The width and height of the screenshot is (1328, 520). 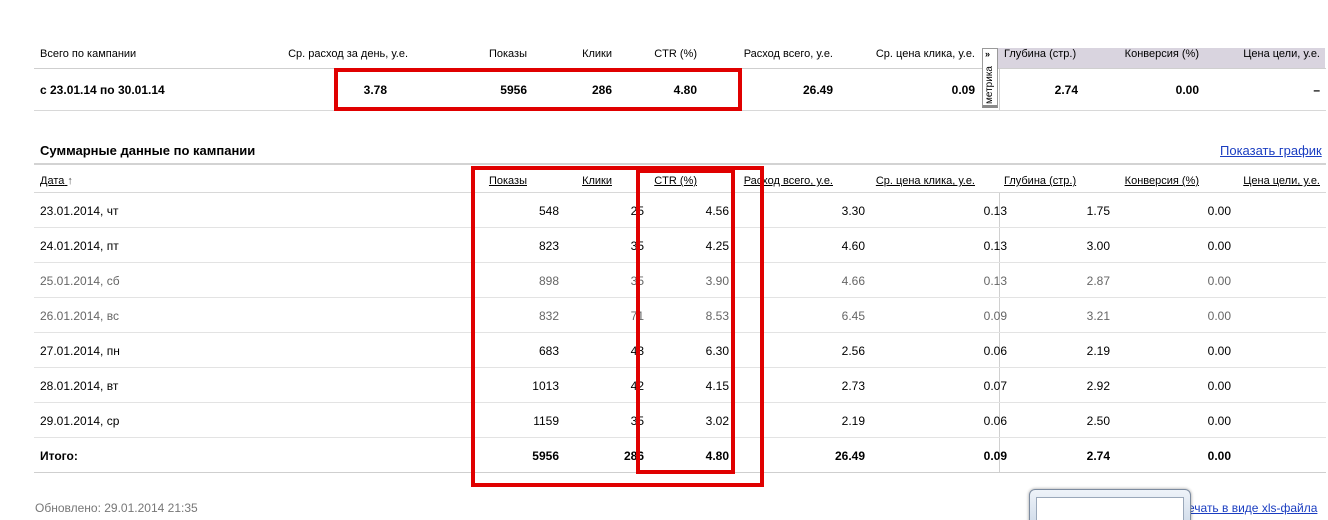 I want to click on spend-cell: 6.45, so click(x=853, y=316).